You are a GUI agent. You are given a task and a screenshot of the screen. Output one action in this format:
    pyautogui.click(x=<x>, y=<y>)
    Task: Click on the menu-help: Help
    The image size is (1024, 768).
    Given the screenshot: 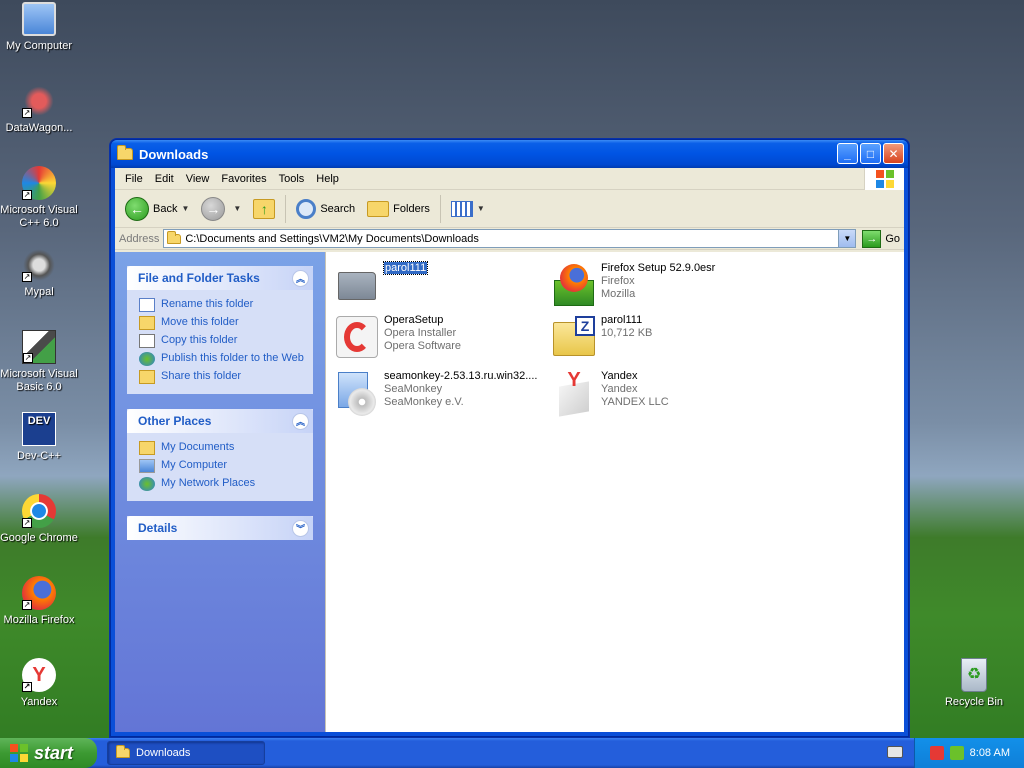 What is the action you would take?
    pyautogui.click(x=327, y=179)
    